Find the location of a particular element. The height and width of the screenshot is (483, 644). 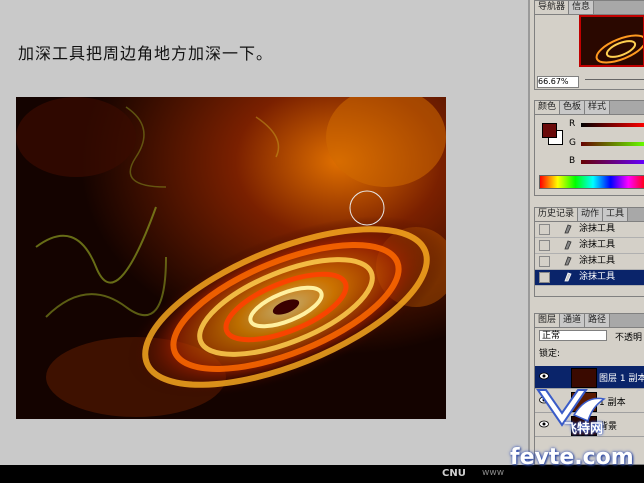

history-item-selected: 涂抹工具 is located at coordinates (589, 278).